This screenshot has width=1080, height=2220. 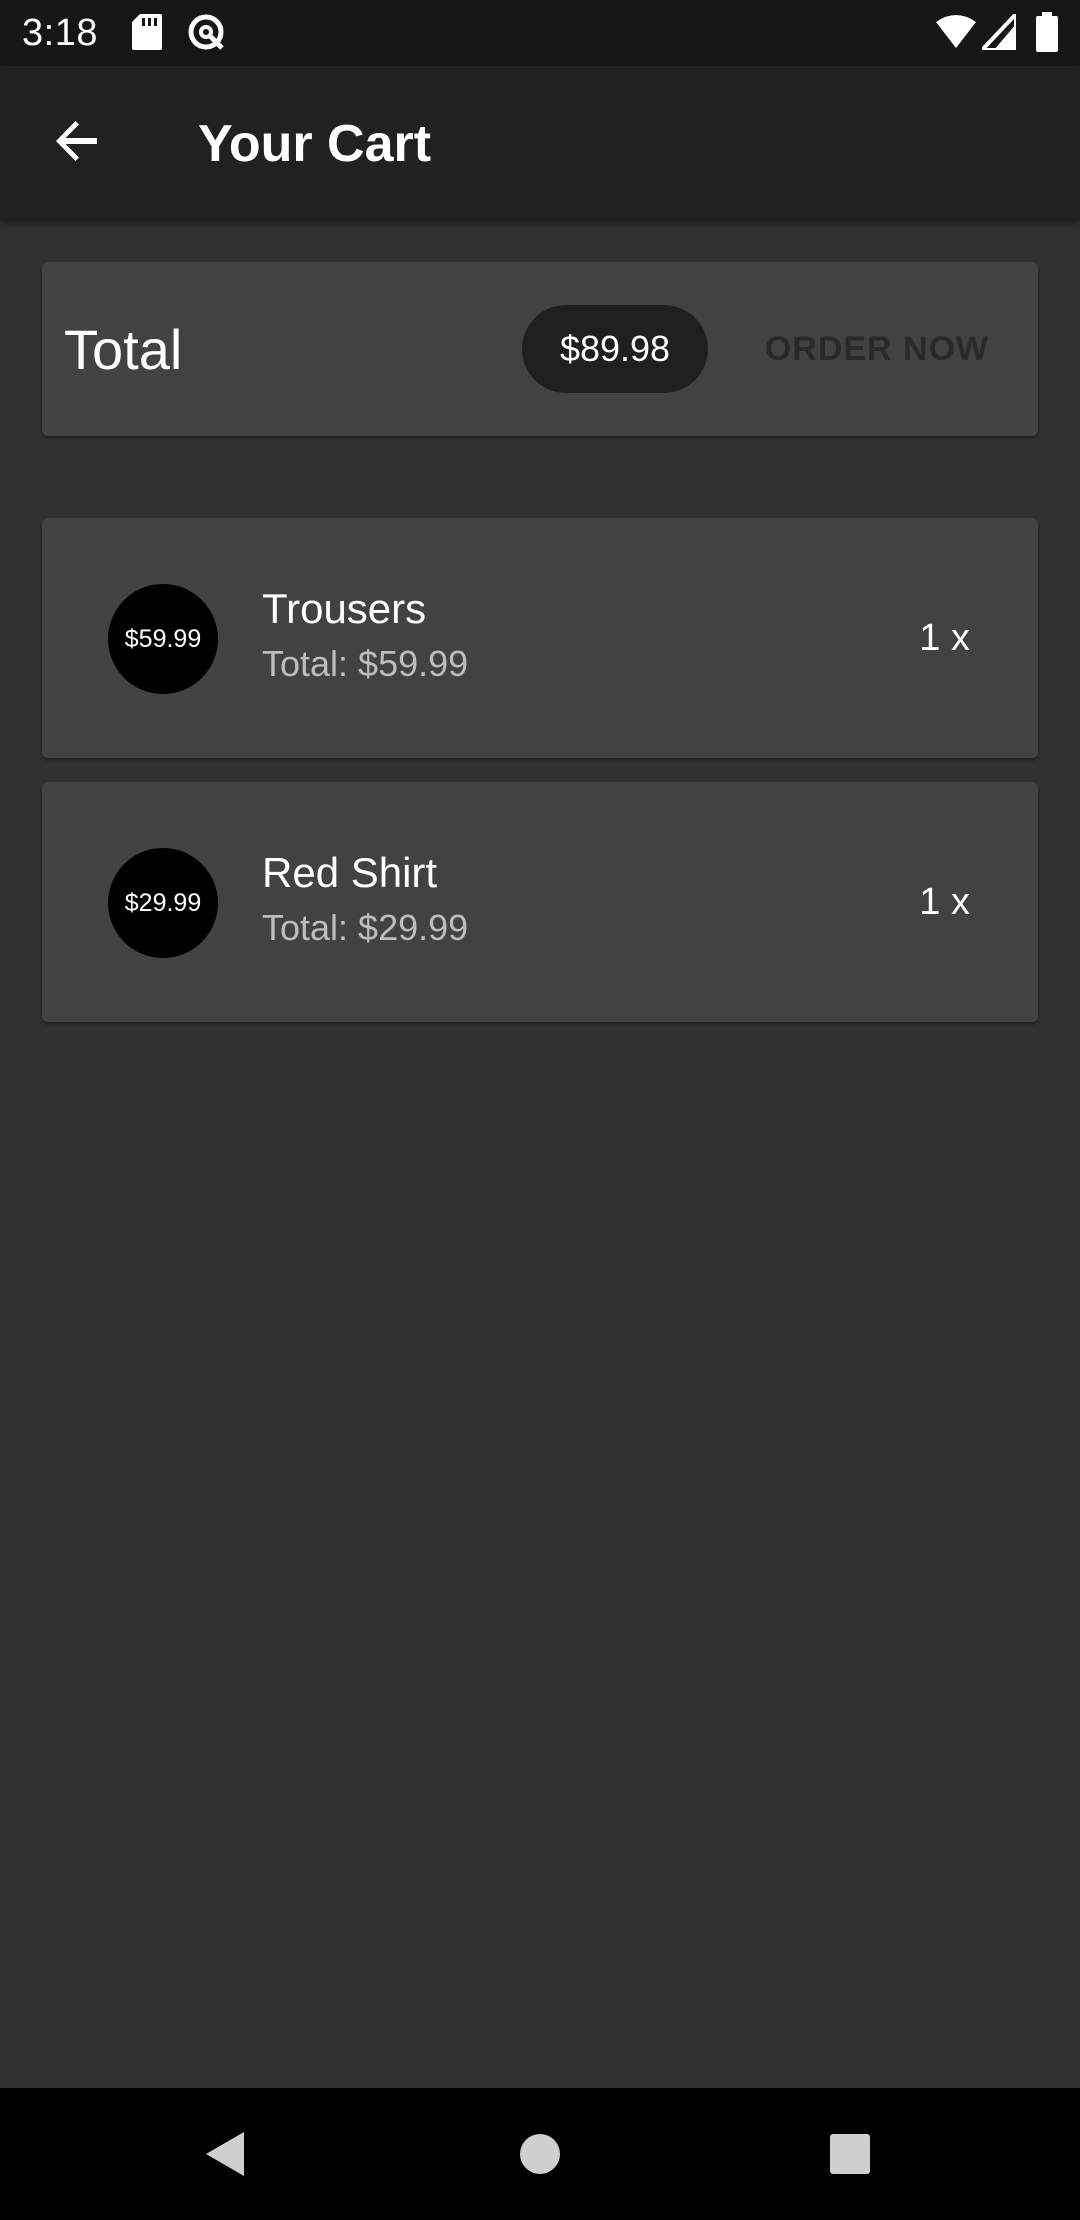 I want to click on home-circle-icon, so click(x=540, y=2156).